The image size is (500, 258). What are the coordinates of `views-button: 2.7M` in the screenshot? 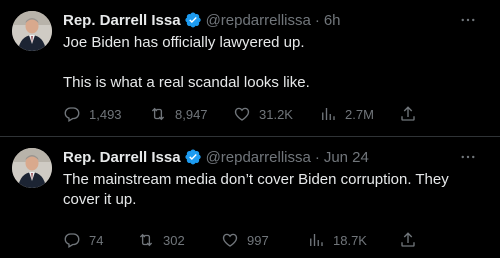 It's located at (346, 114).